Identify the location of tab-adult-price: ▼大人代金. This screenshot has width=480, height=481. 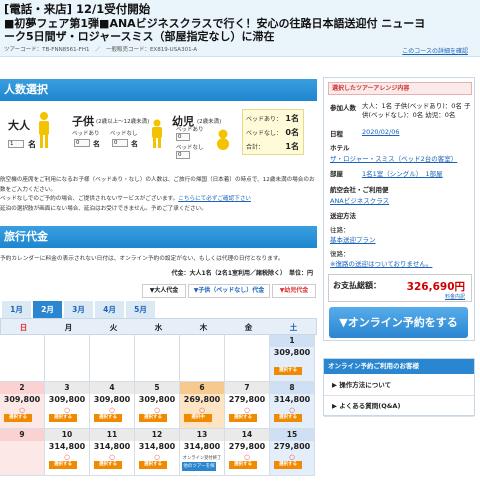
(164, 291).